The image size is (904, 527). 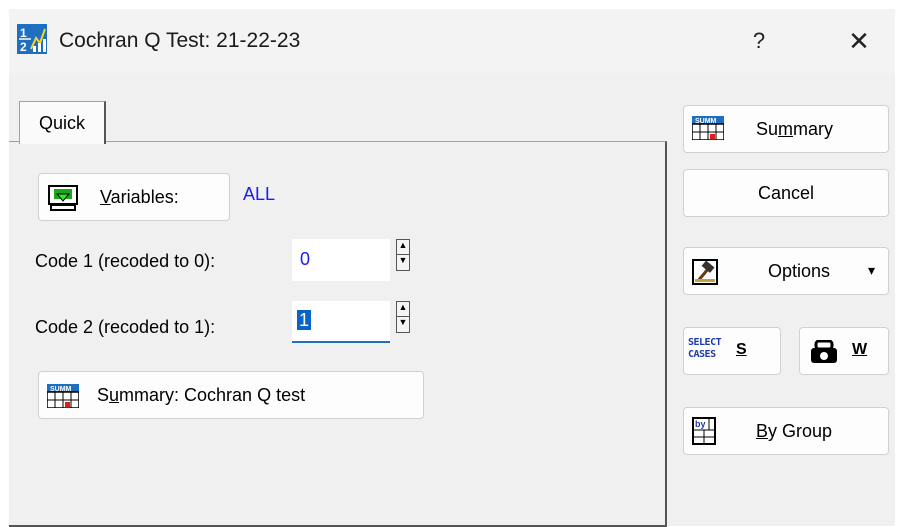 I want to click on summary-cochran-label: Summary: Cochran Q test, so click(x=201, y=395).